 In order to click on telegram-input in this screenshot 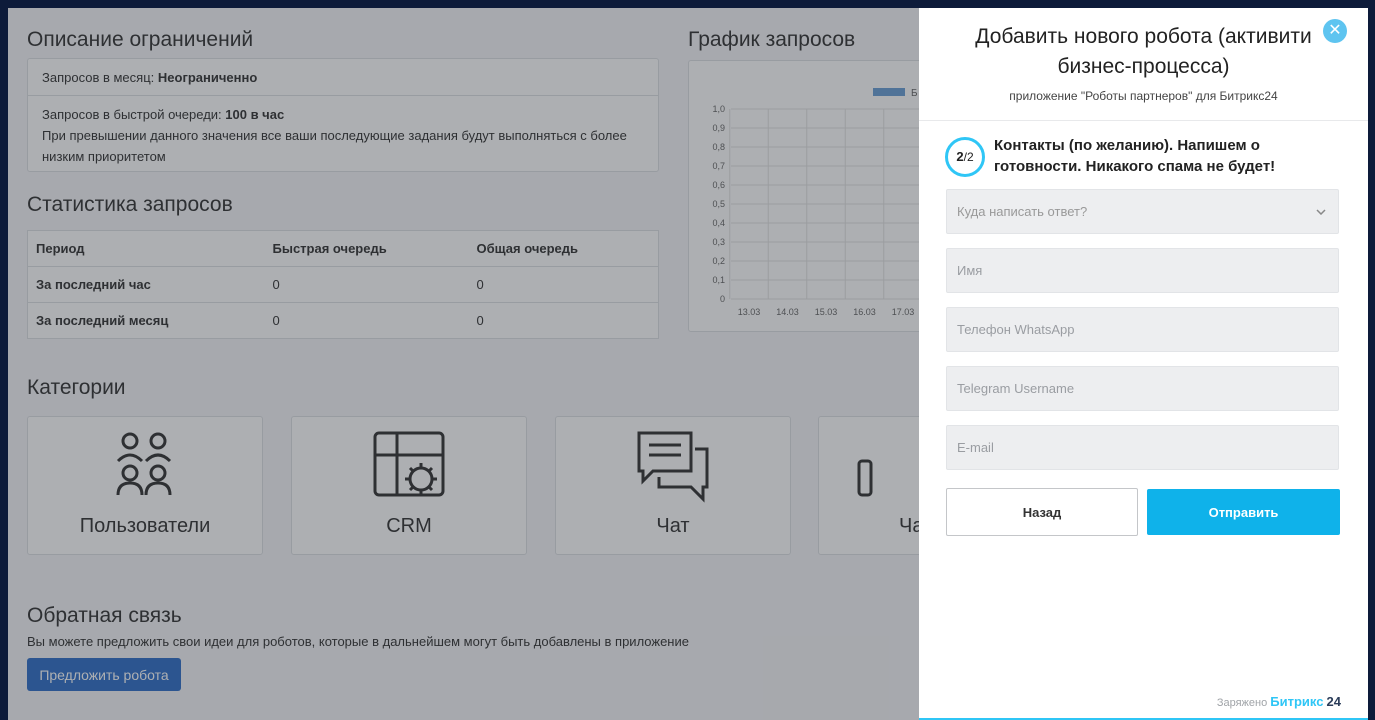, I will do `click(1142, 388)`.